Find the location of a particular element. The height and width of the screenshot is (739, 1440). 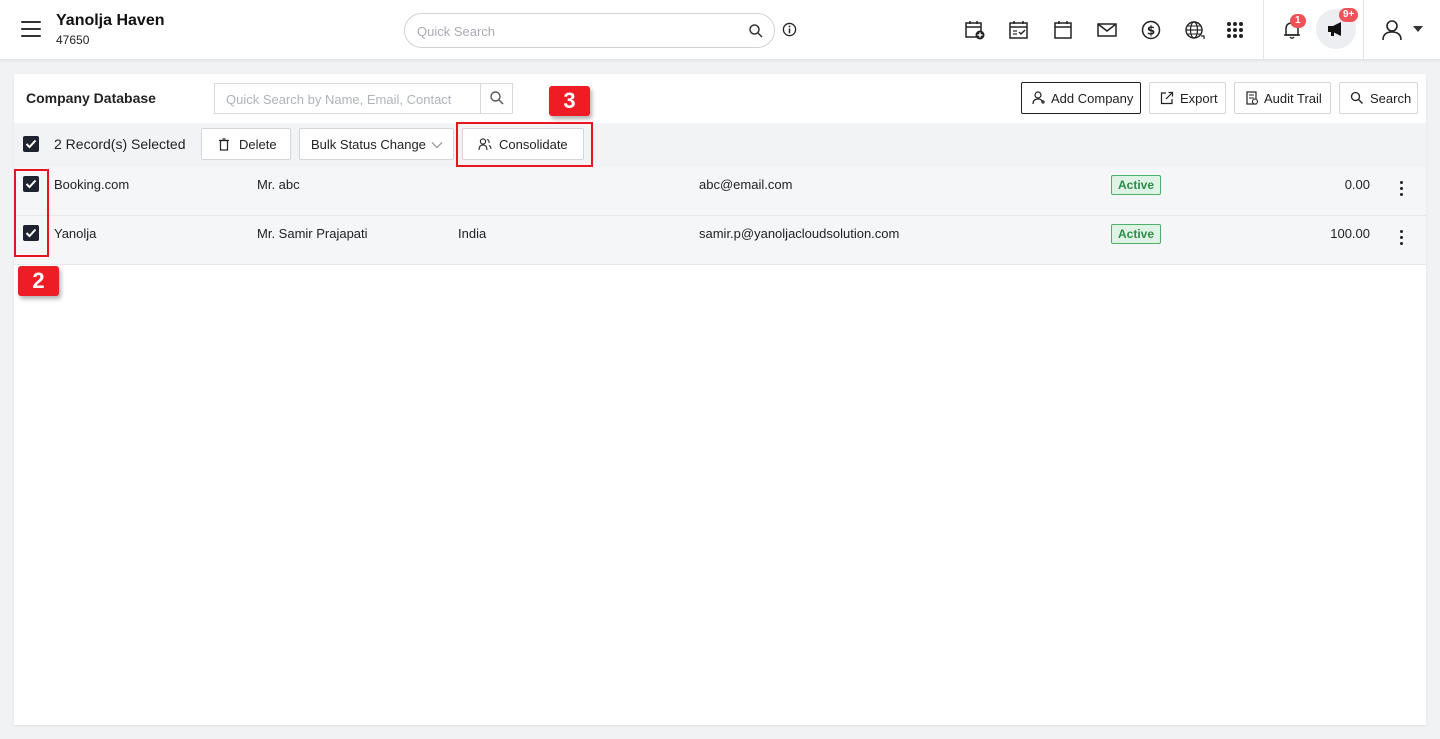

quick-search-input is located at coordinates (577, 31).